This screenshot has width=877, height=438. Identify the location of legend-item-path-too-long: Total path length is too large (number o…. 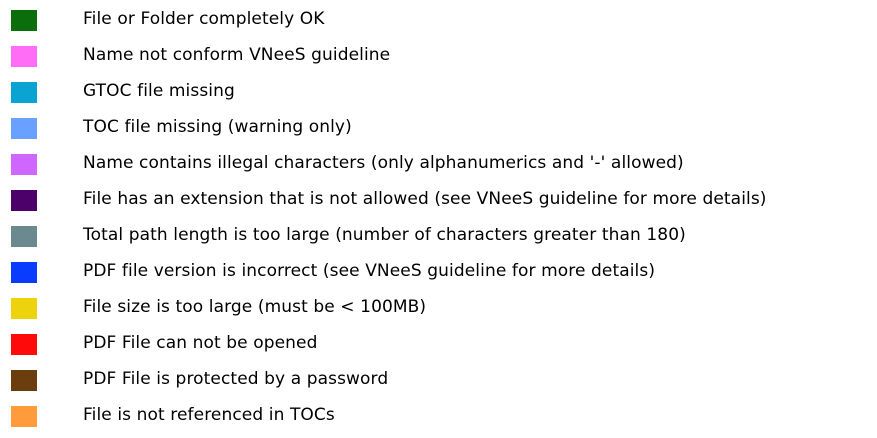
(438, 240).